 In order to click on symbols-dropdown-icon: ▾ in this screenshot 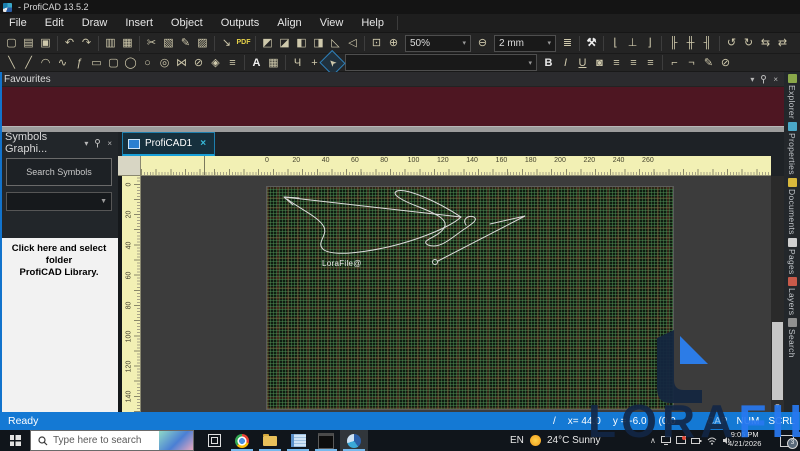, I will do `click(86, 143)`.